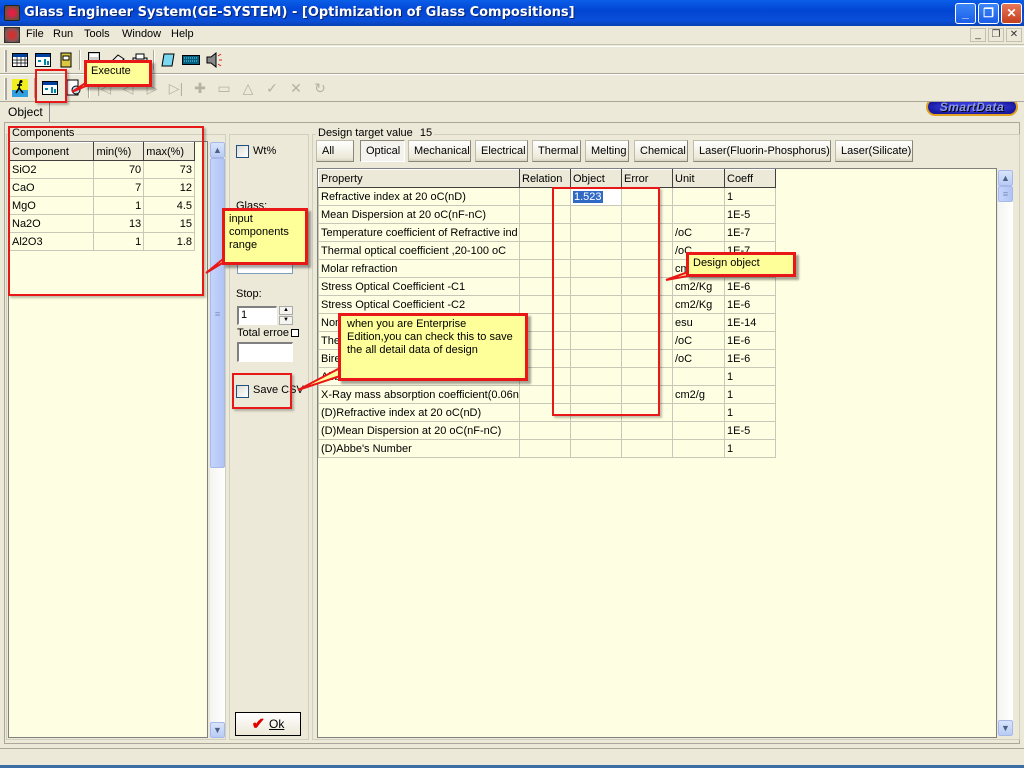 The width and height of the screenshot is (1024, 768). What do you see at coordinates (20, 60) in the screenshot?
I see `table-icon` at bounding box center [20, 60].